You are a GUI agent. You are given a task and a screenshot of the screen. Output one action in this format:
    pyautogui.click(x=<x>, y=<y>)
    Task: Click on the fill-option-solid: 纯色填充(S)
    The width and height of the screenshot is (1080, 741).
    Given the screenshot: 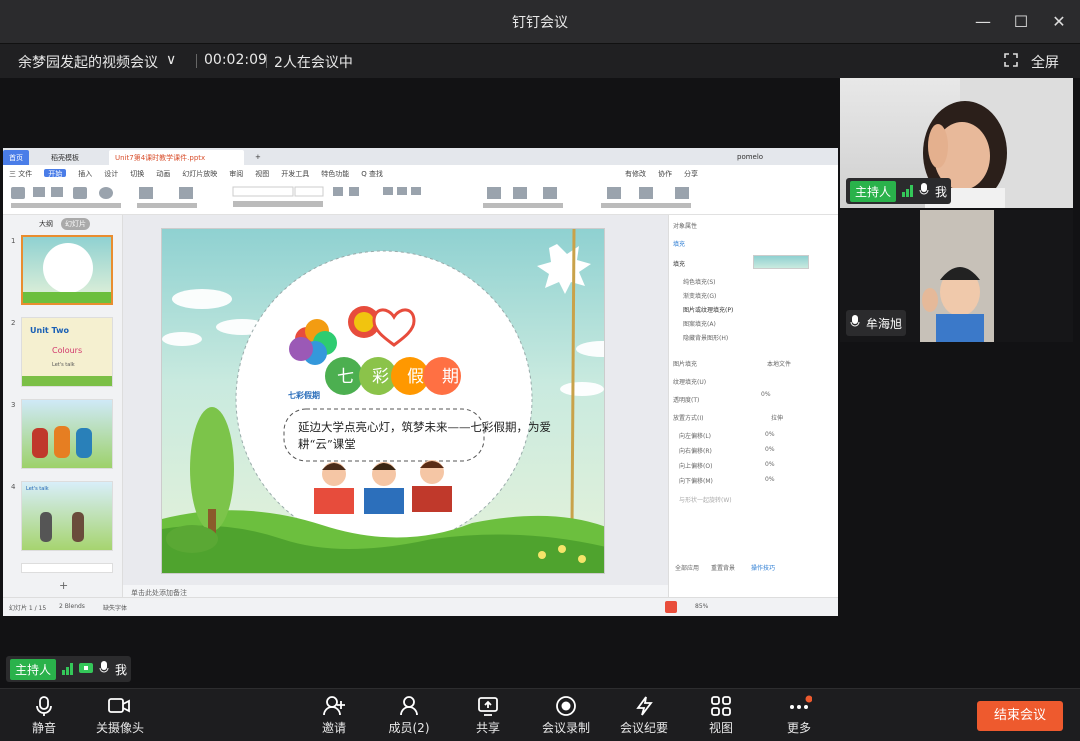 What is the action you would take?
    pyautogui.click(x=699, y=281)
    